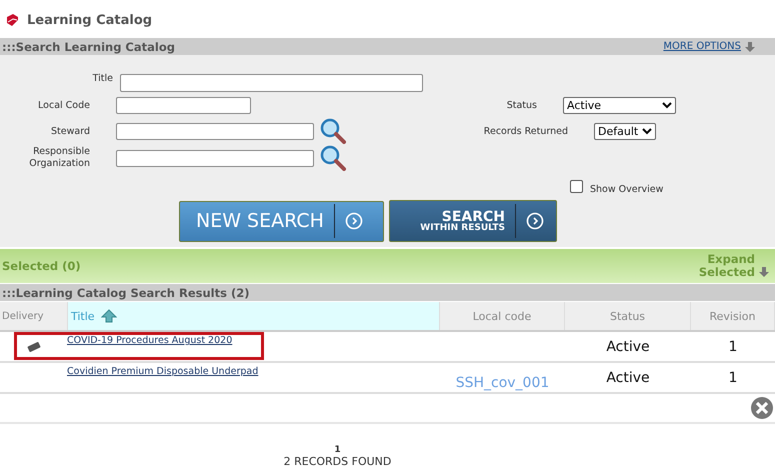 This screenshot has width=775, height=472. What do you see at coordinates (12, 20) in the screenshot?
I see `book-icon` at bounding box center [12, 20].